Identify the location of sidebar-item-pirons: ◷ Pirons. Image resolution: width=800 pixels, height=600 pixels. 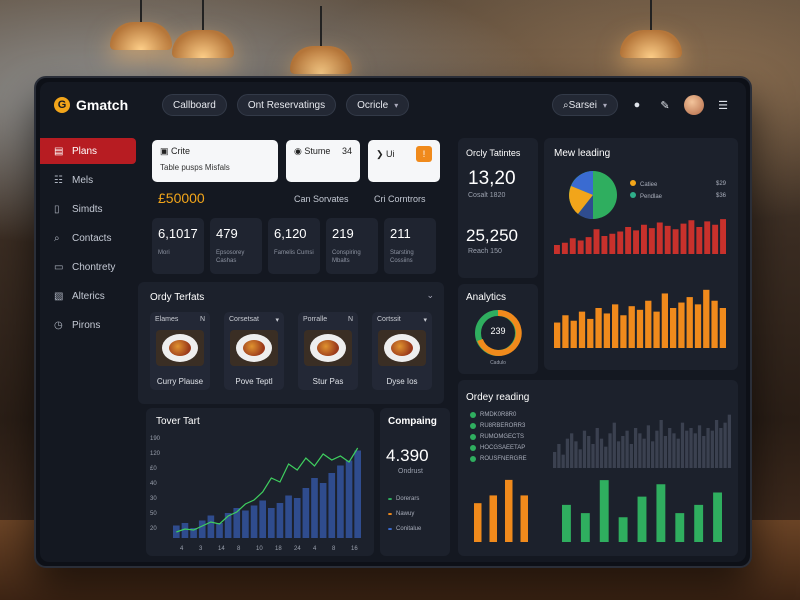
(88, 325).